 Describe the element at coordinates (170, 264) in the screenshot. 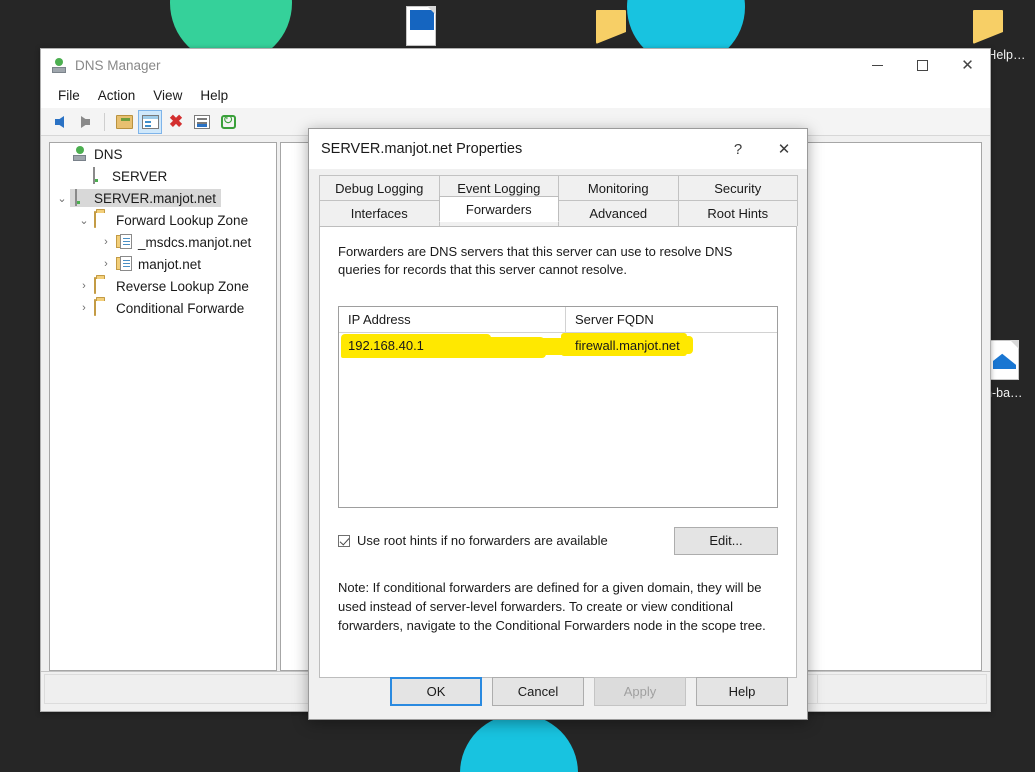

I see `tree-item-label: manjot.net` at that location.